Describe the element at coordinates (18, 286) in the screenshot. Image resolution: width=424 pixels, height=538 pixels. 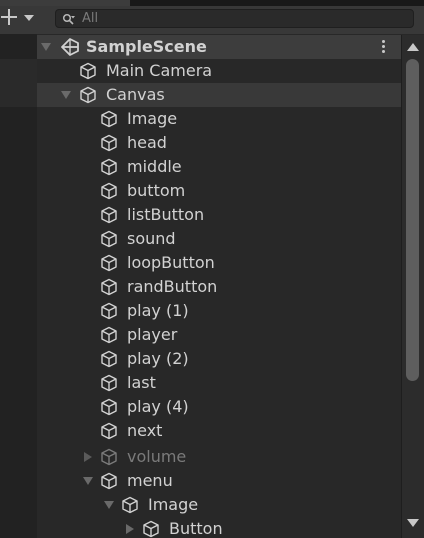
I see `left-gutter` at that location.